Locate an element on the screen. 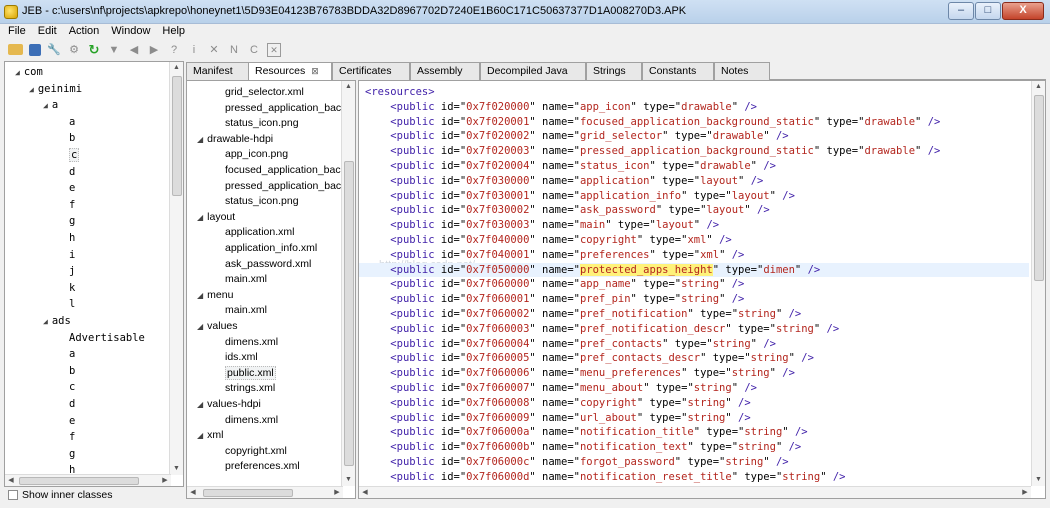  tab-decompiled-java: Decompiled Java is located at coordinates (533, 71).